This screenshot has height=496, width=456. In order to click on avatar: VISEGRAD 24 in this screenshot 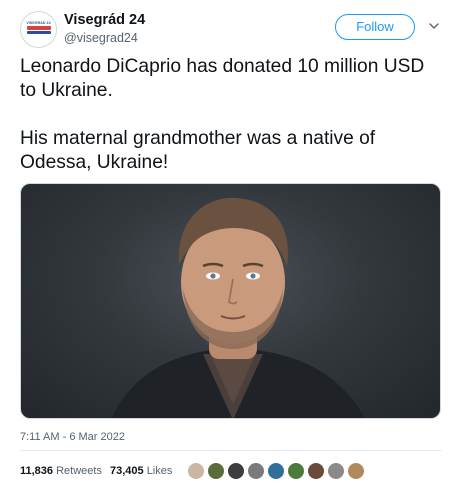, I will do `click(38, 29)`.